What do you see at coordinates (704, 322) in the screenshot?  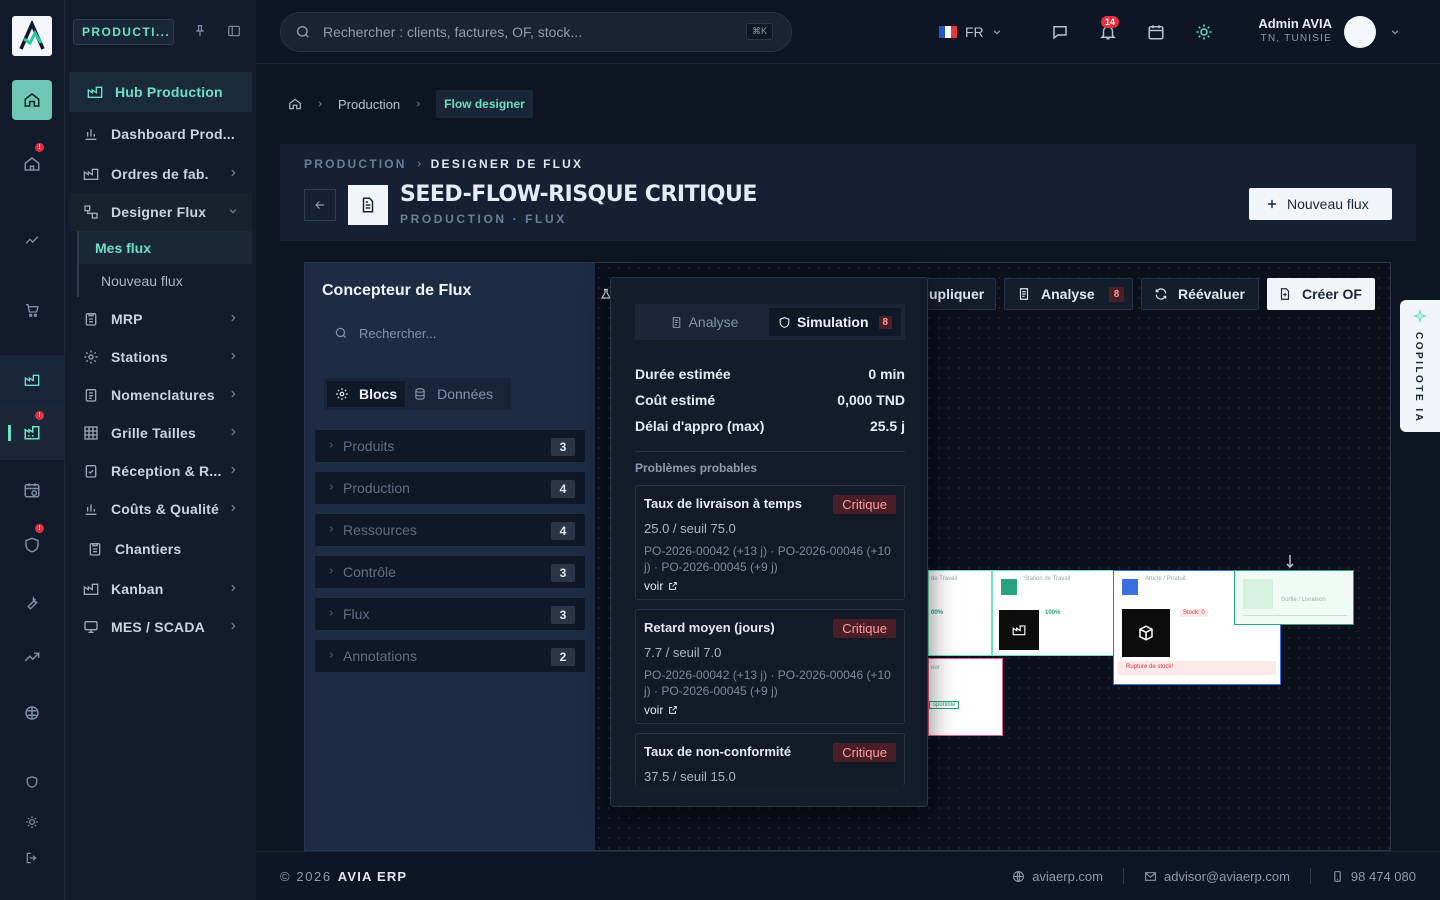 I see `popover-tab-analyse: Analyse` at bounding box center [704, 322].